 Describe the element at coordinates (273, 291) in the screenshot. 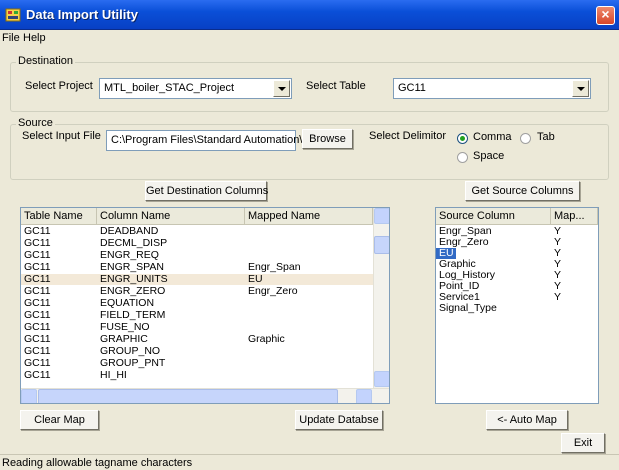

I see `mapped-name-cell: Engr_Zero` at that location.